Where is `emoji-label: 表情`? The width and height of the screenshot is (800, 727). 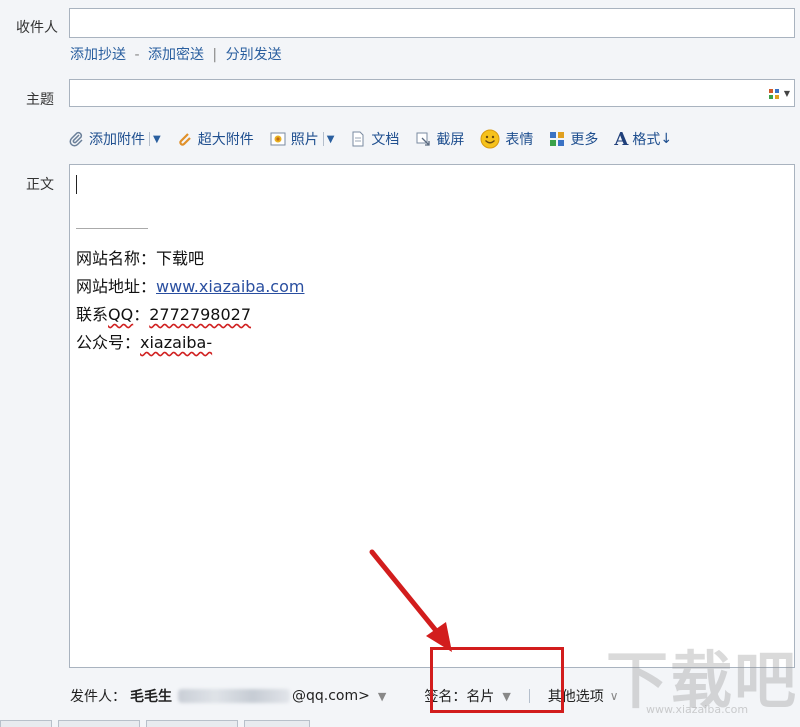
emoji-label: 表情 is located at coordinates (519, 140).